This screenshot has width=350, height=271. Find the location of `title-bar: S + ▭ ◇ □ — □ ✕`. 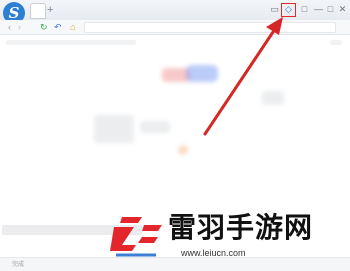

title-bar: S + ▭ ◇ □ — □ ✕ is located at coordinates (175, 12).